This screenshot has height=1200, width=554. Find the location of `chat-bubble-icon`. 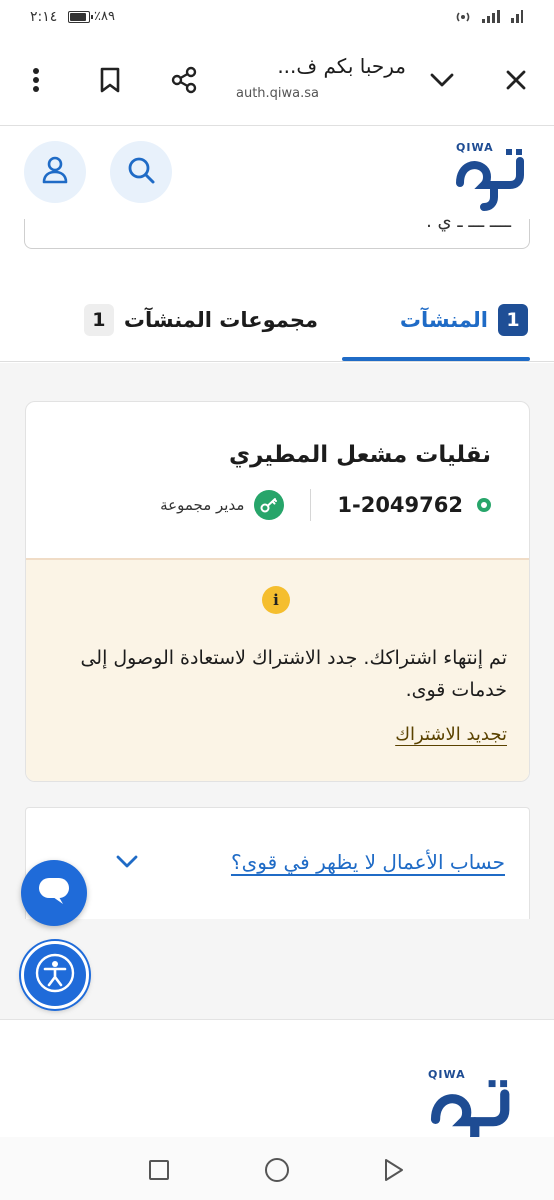

chat-bubble-icon is located at coordinates (54, 893).